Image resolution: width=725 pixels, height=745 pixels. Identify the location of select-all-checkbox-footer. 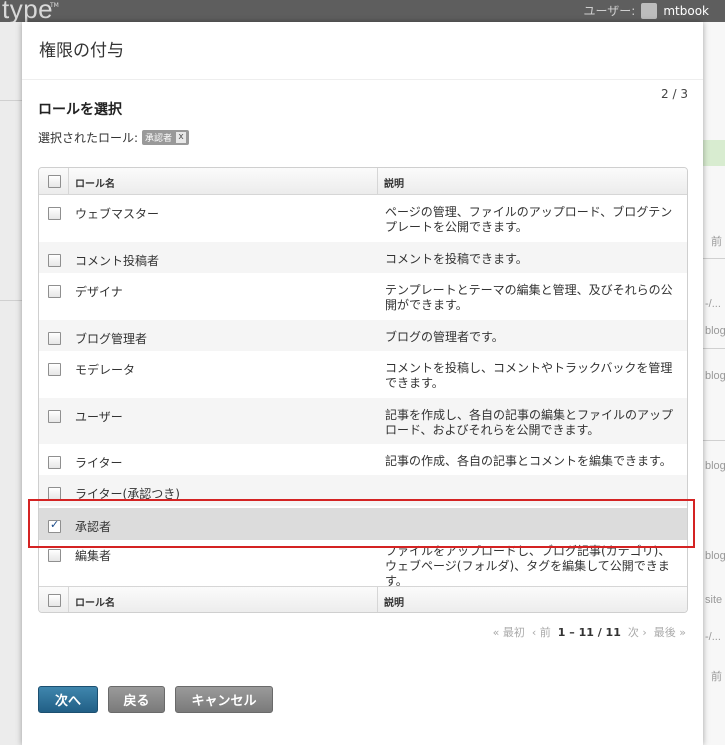
(54, 600).